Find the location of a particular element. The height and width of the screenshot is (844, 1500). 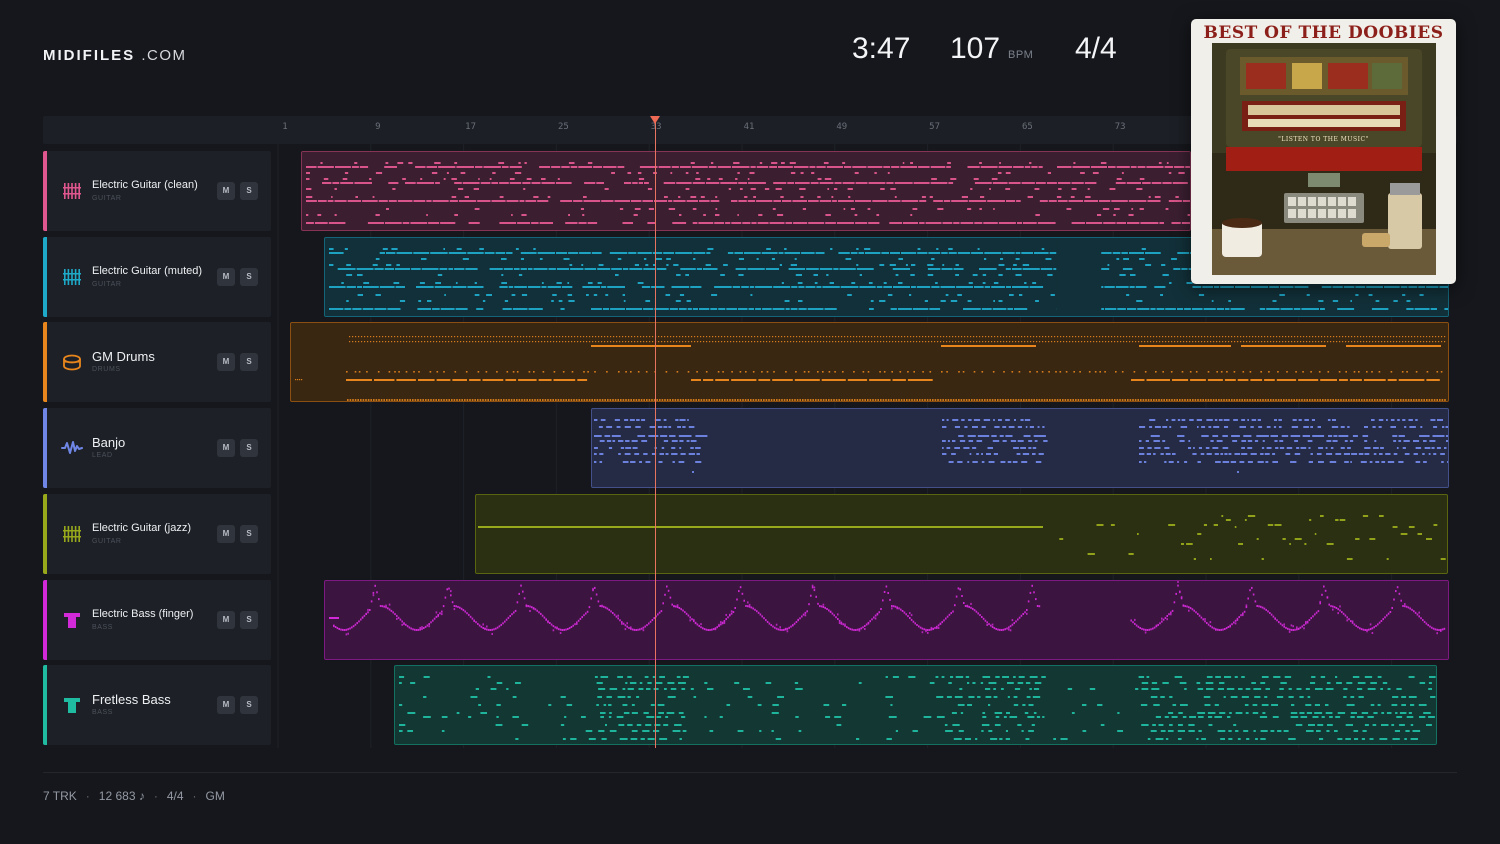

track-header: Electric Bass (finger) BASS M S is located at coordinates (157, 620).